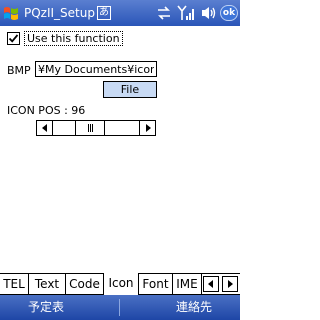 The height and width of the screenshot is (320, 320). Describe the element at coordinates (221, 284) in the screenshot. I see `tab-scroll-controls` at that location.